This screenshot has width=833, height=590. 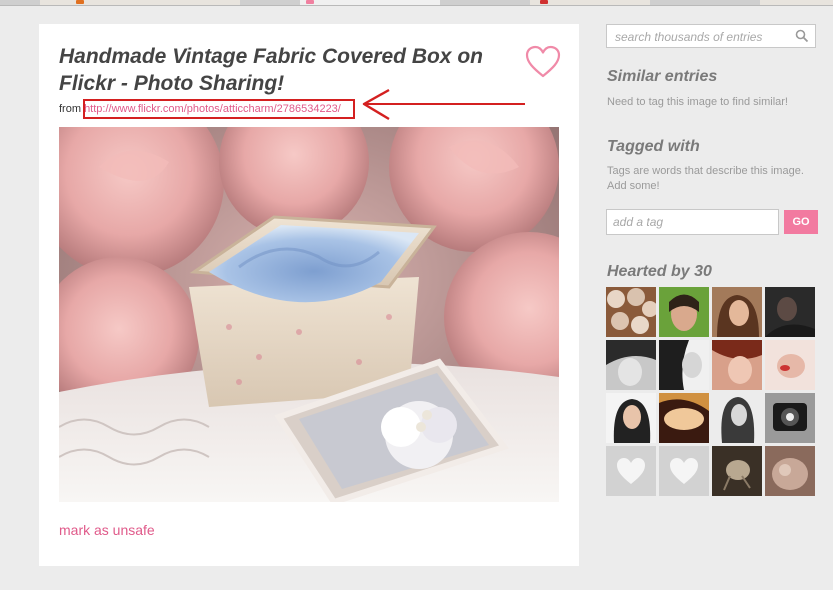 I want to click on search-box, so click(x=711, y=36).